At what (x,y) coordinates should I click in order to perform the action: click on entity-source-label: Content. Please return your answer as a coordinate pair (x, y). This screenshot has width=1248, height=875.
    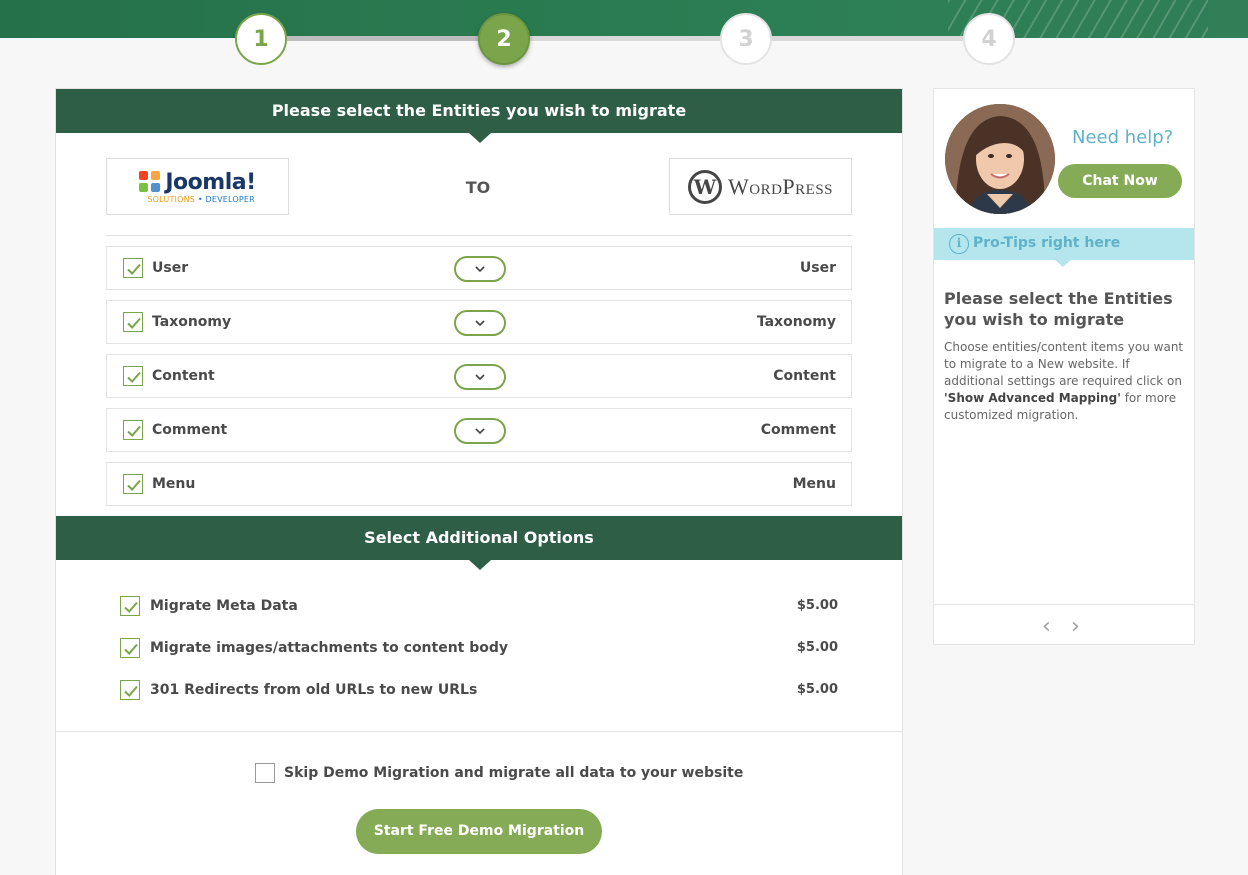
    Looking at the image, I should click on (183, 376).